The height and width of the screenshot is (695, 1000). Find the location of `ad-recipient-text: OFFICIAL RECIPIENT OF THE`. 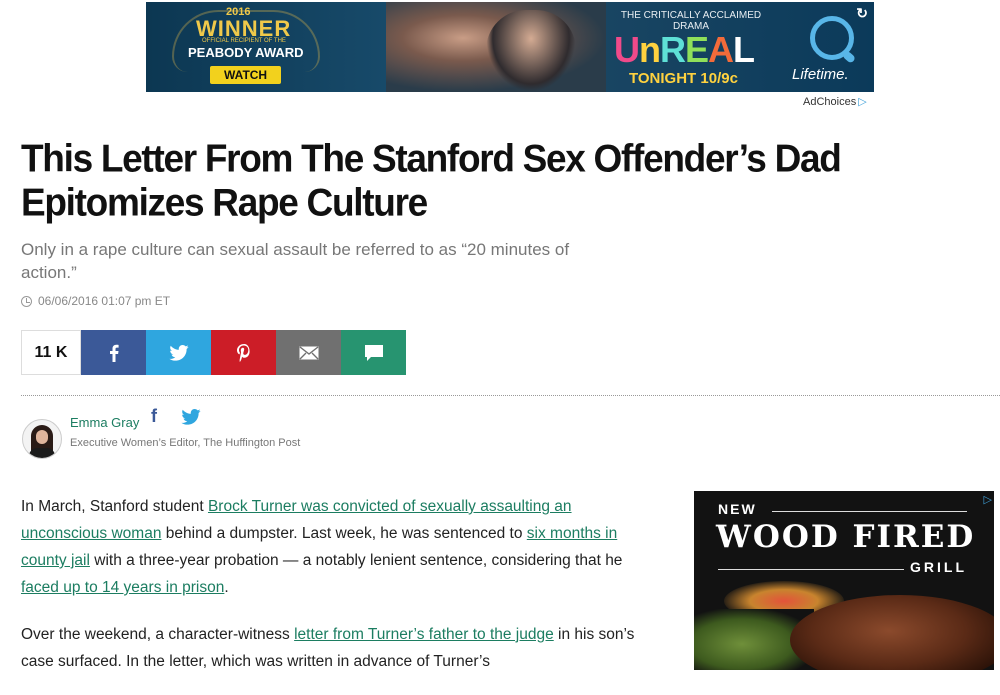

ad-recipient-text: OFFICIAL RECIPIENT OF THE is located at coordinates (244, 41).